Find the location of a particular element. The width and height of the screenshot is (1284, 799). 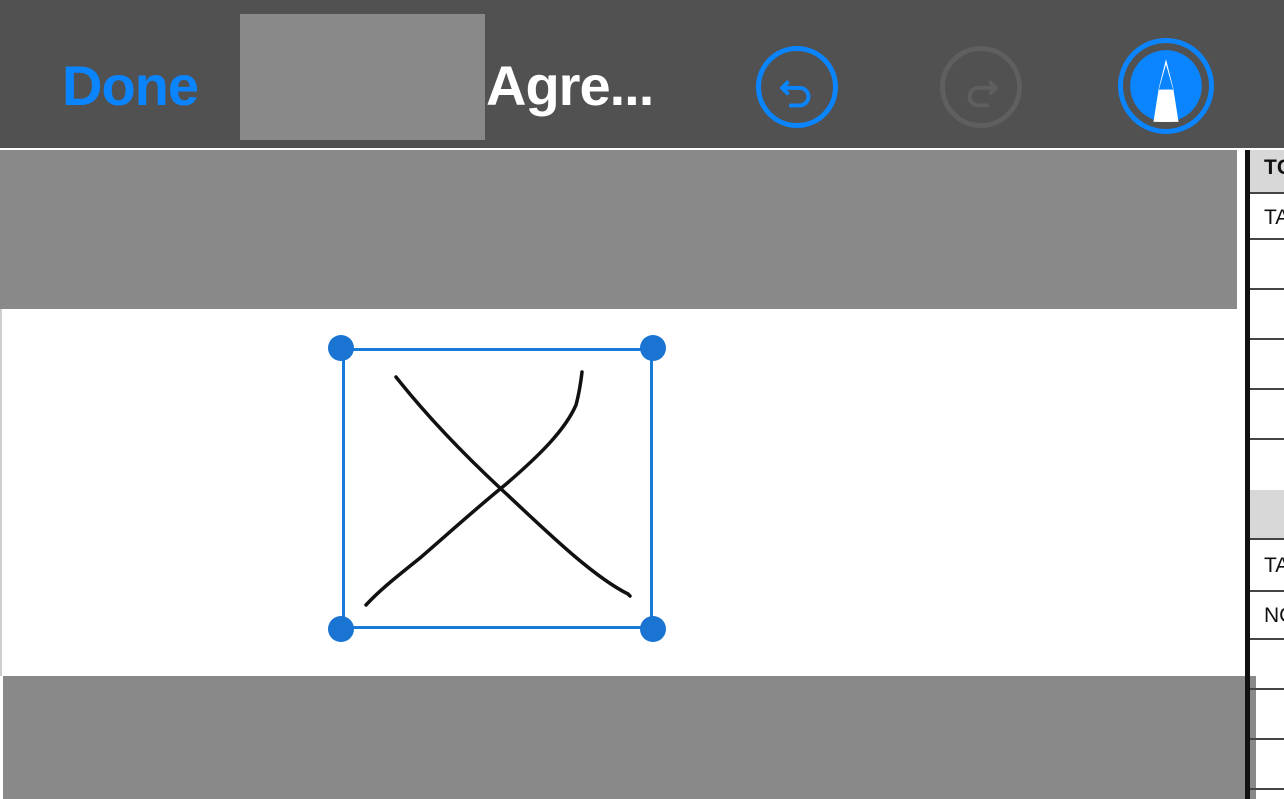

resize-handle-bottom-right is located at coordinates (653, 629).